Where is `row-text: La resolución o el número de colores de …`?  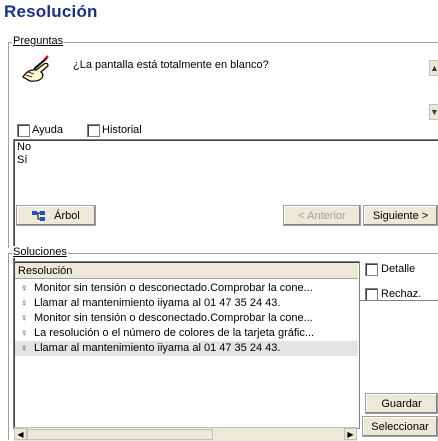 row-text: La resolución o el número de colores de … is located at coordinates (174, 333).